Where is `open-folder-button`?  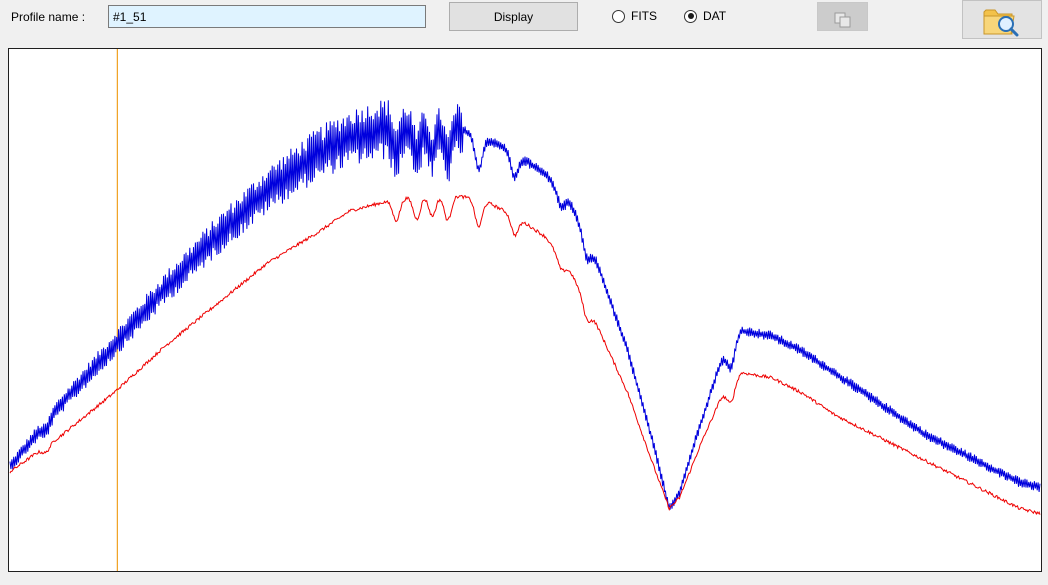 open-folder-button is located at coordinates (1002, 19).